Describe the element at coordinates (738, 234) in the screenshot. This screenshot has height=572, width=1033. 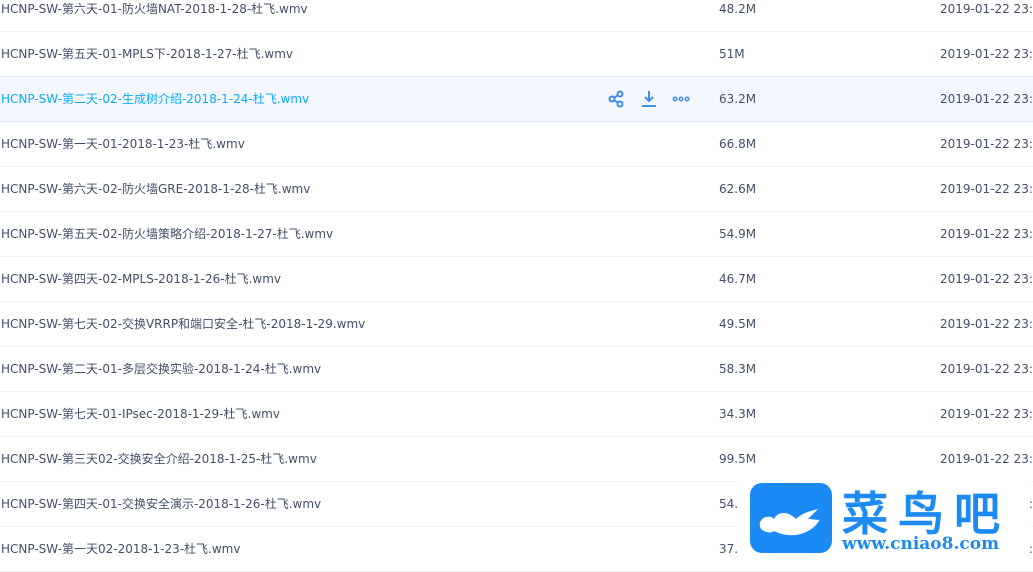
I see `file-size: 54.9M` at that location.